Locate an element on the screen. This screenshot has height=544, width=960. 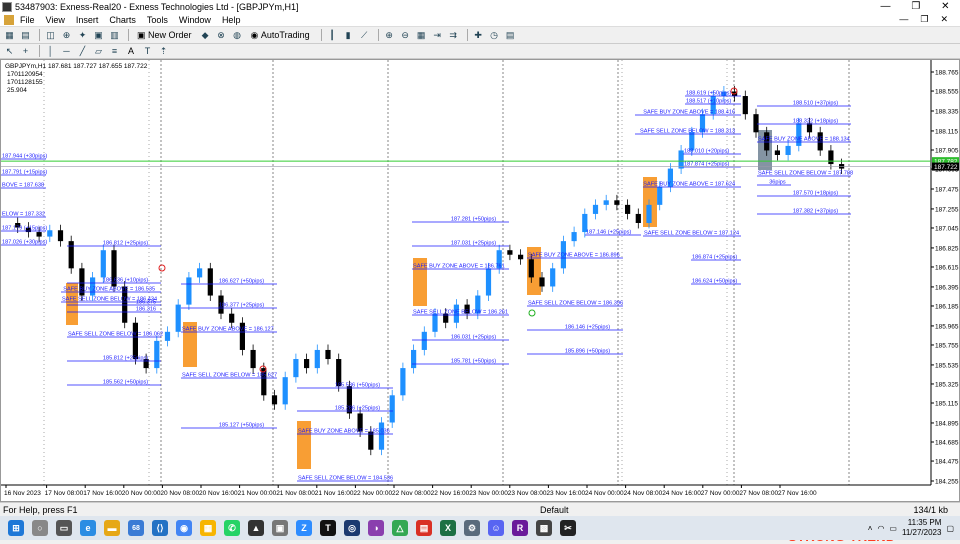
text-tool-button: A is located at coordinates (131, 51).